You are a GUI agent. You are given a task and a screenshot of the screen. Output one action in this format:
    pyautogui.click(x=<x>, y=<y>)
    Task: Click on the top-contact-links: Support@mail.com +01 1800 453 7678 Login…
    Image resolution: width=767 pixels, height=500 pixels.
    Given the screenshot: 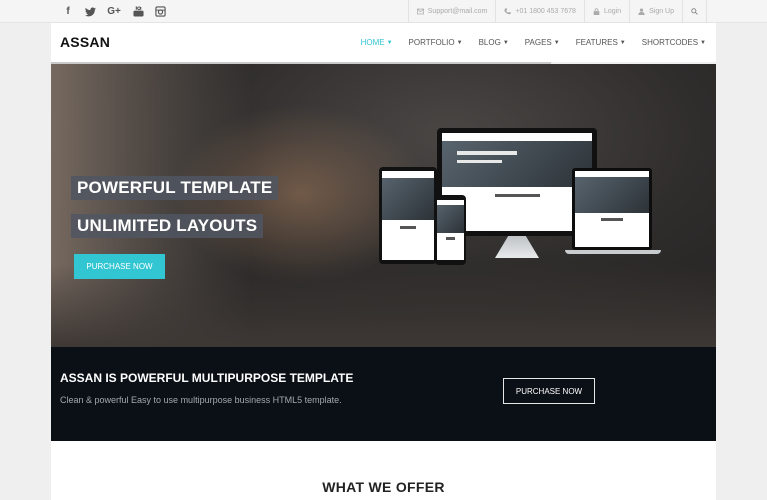 What is the action you would take?
    pyautogui.click(x=557, y=11)
    